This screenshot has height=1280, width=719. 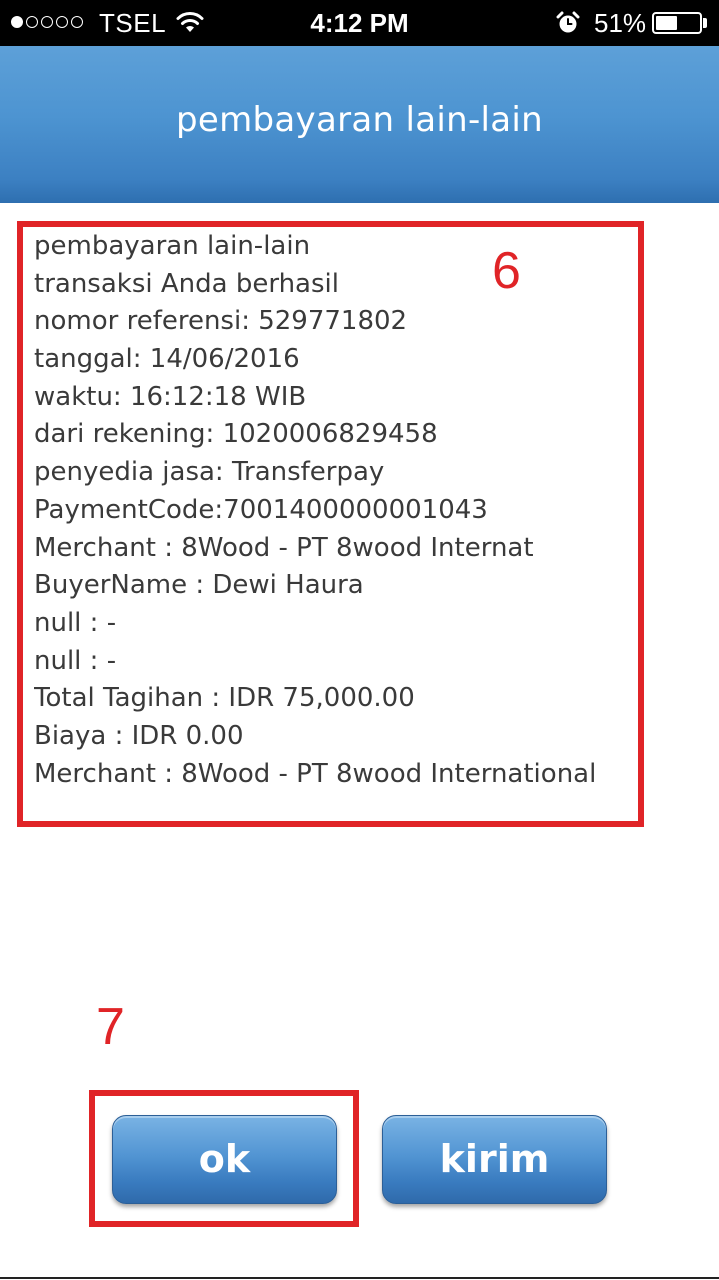 I want to click on battery-level-fill, so click(x=666, y=23).